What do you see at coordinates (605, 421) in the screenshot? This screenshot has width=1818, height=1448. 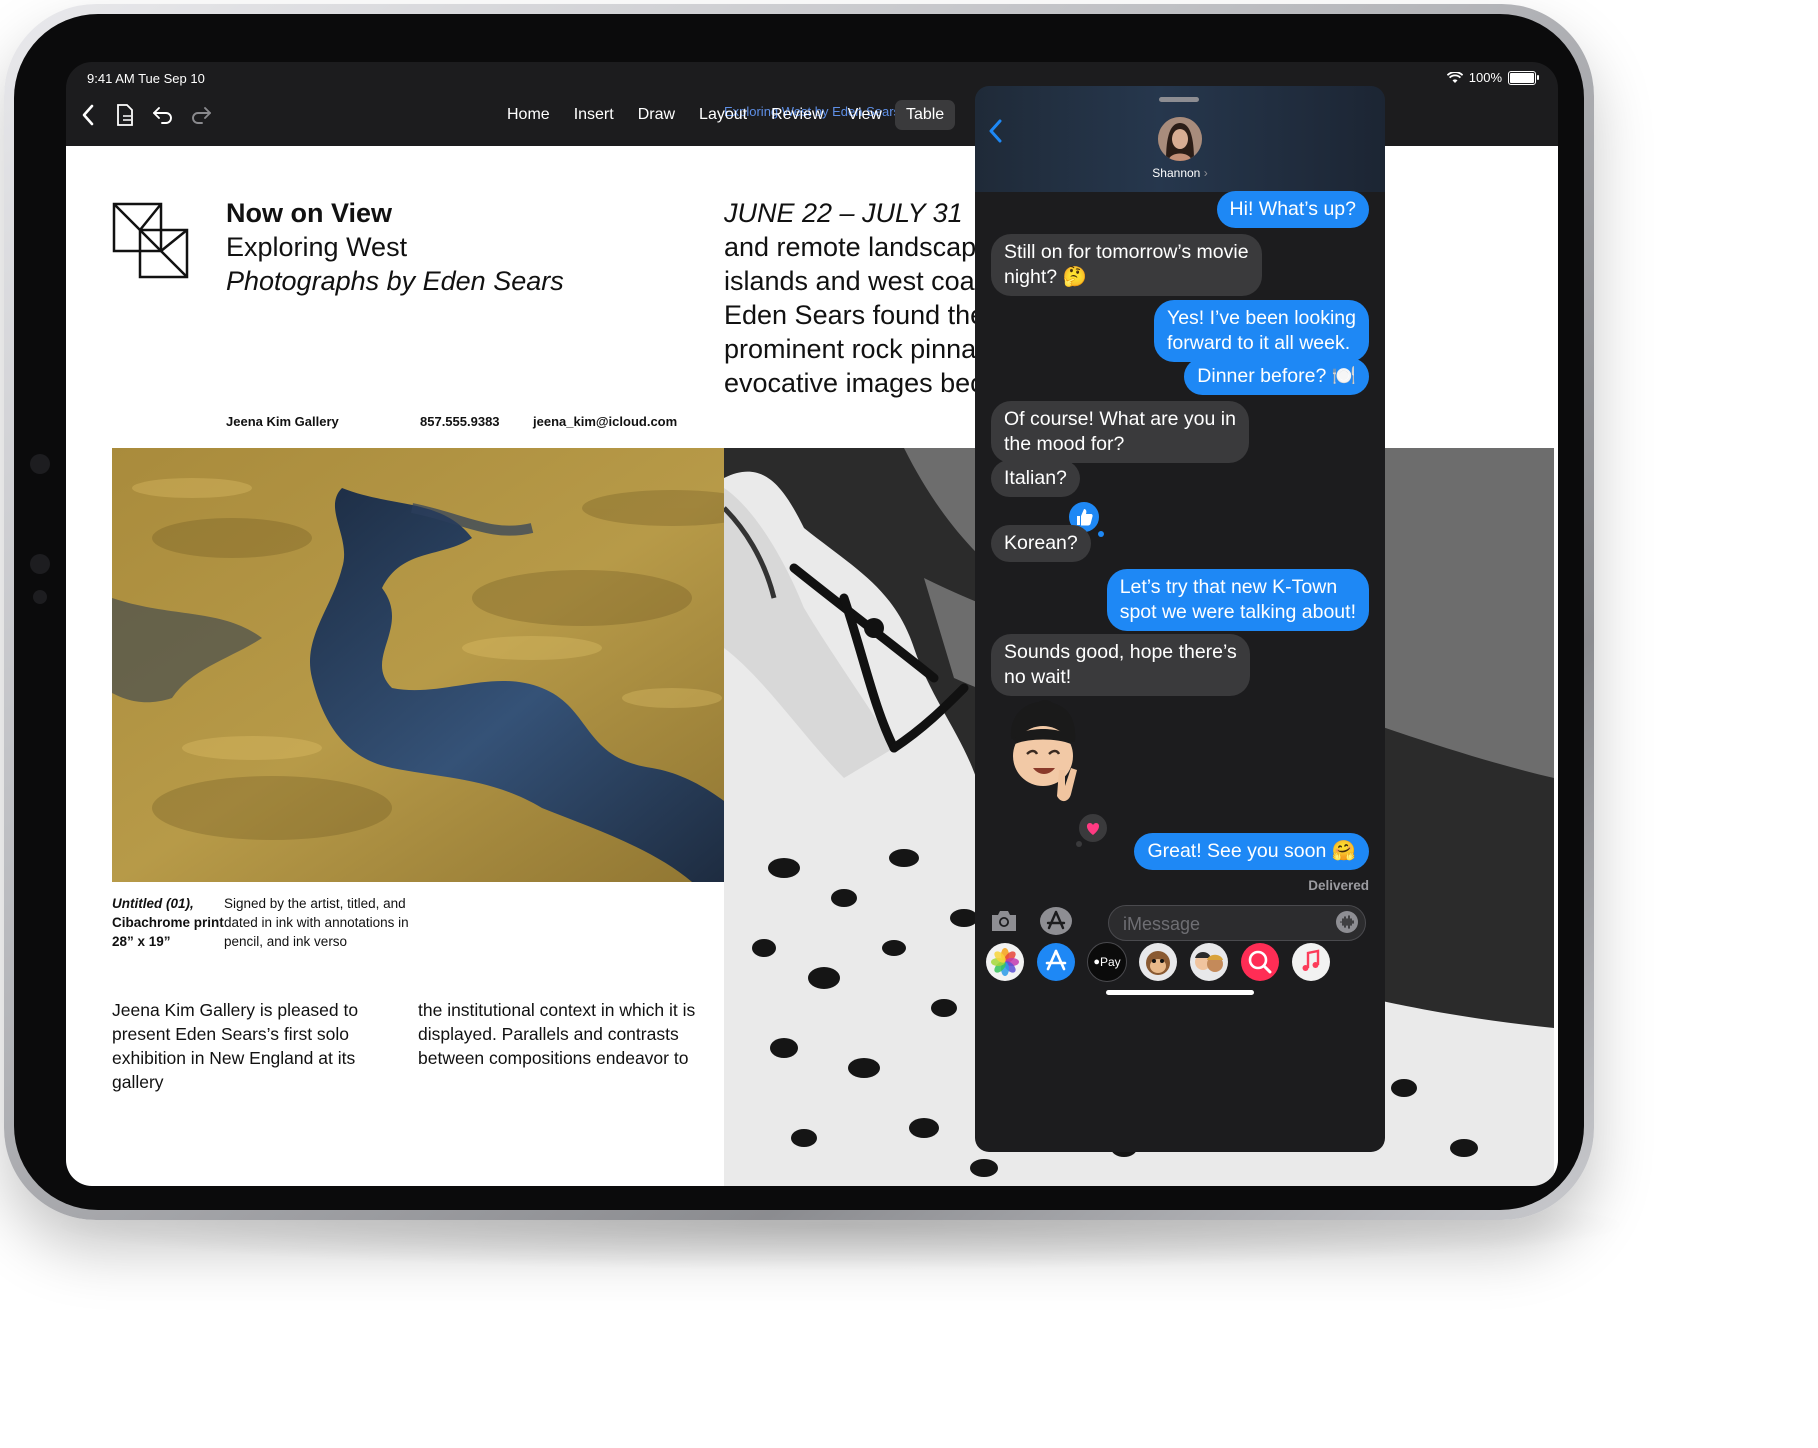 I see `gallery-email: jeena_kim@icloud.com` at bounding box center [605, 421].